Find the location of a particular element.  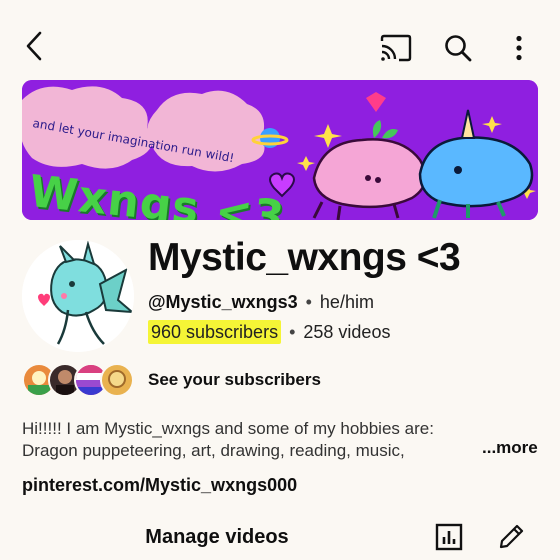

channel-avatar is located at coordinates (78, 296).